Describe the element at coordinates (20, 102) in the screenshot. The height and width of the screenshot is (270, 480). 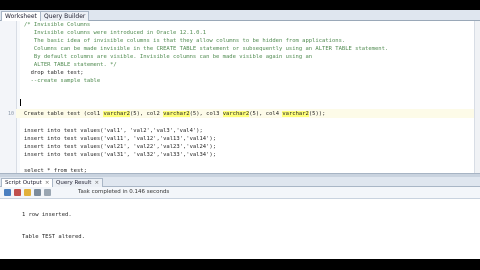
I see `text-cursor` at that location.